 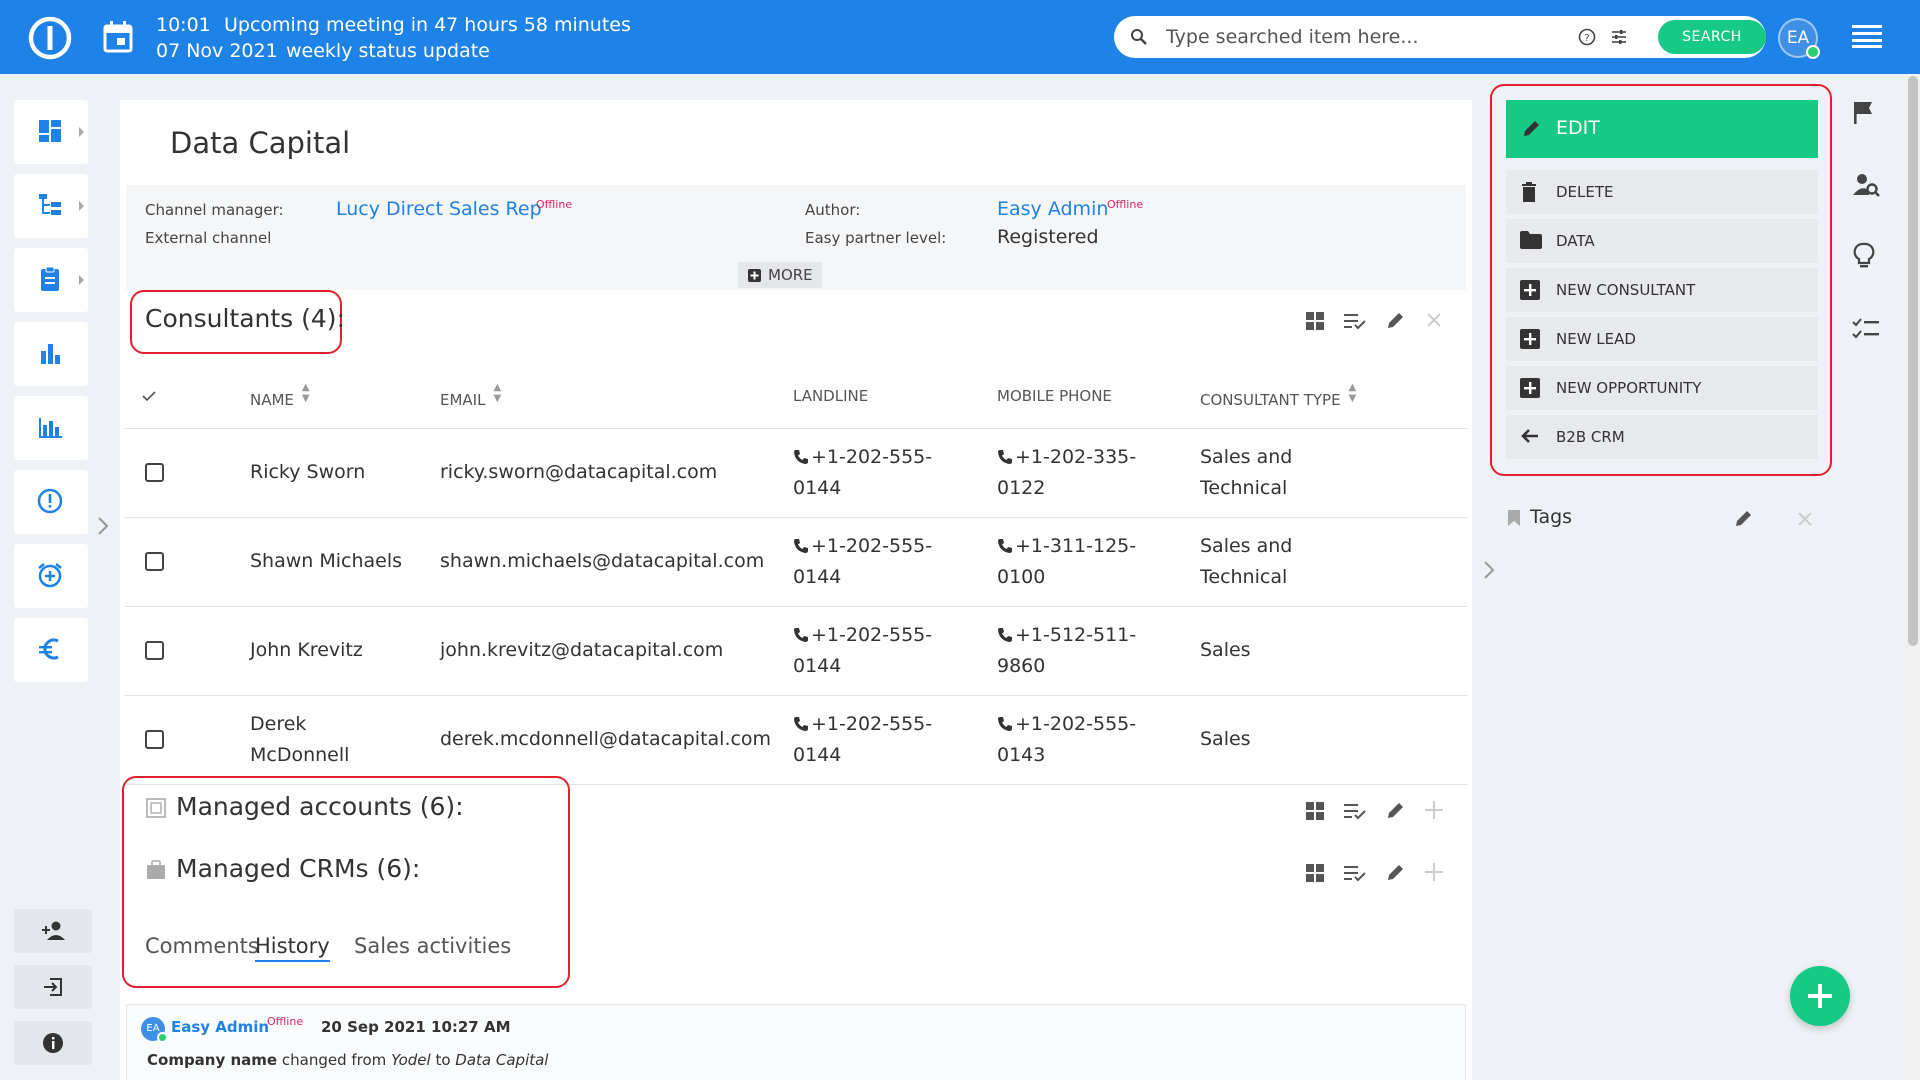 What do you see at coordinates (1662, 388) in the screenshot?
I see `new-opportunity-button: NEW OPPORTUNITY` at bounding box center [1662, 388].